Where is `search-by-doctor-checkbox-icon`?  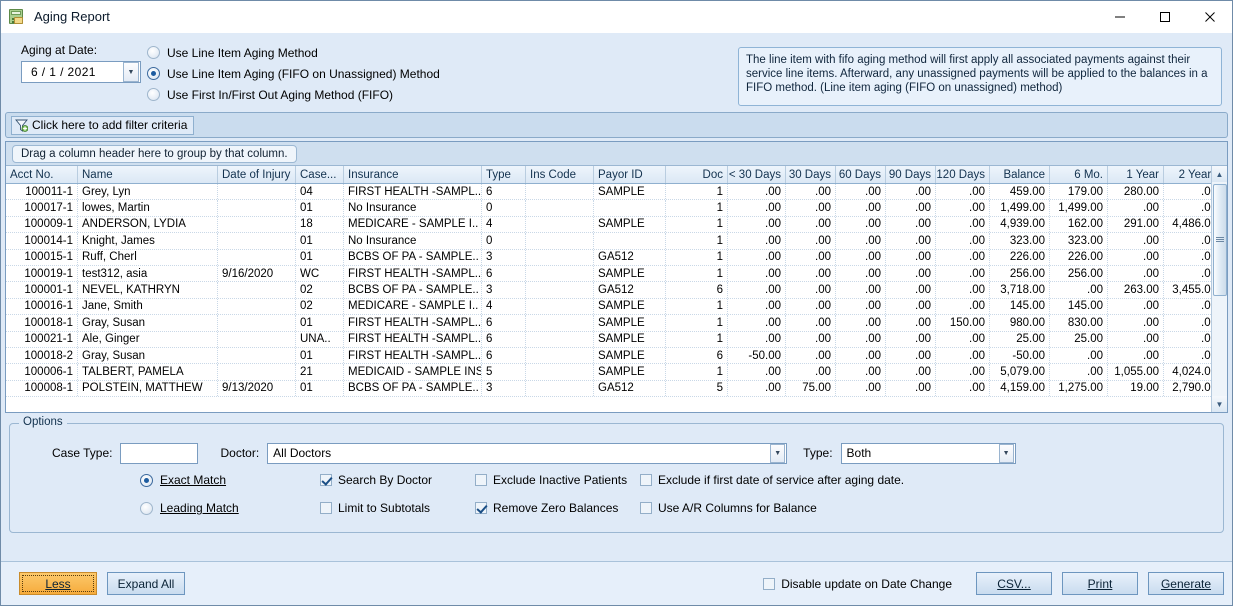
search-by-doctor-checkbox-icon is located at coordinates (326, 480).